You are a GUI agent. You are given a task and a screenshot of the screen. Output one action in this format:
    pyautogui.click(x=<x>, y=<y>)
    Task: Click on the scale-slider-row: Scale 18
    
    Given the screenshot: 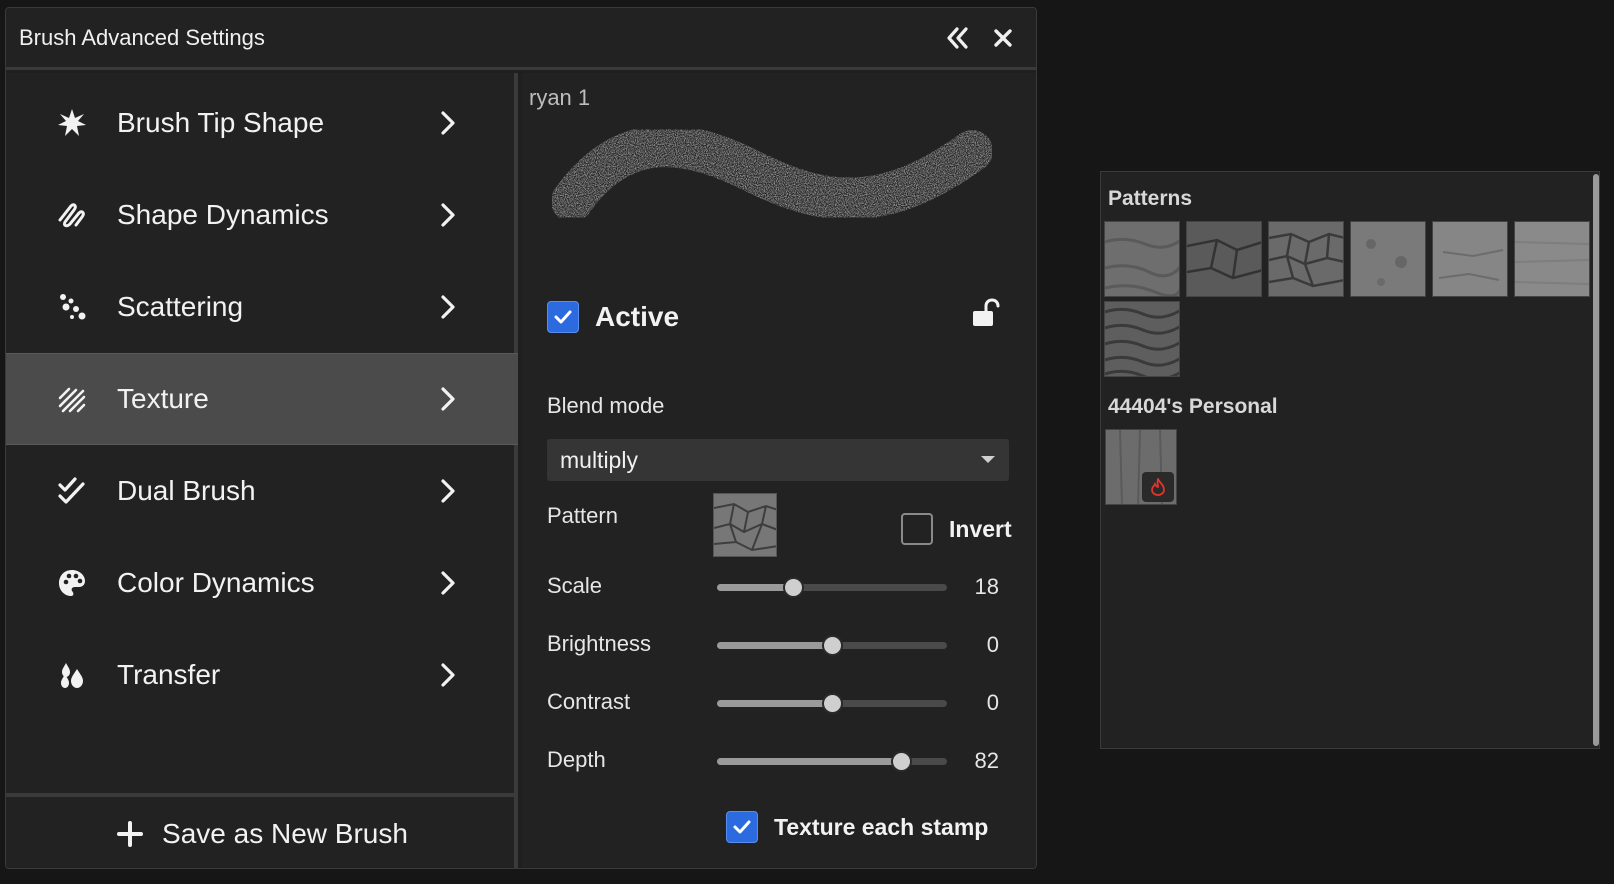 What is the action you would take?
    pyautogui.click(x=778, y=587)
    